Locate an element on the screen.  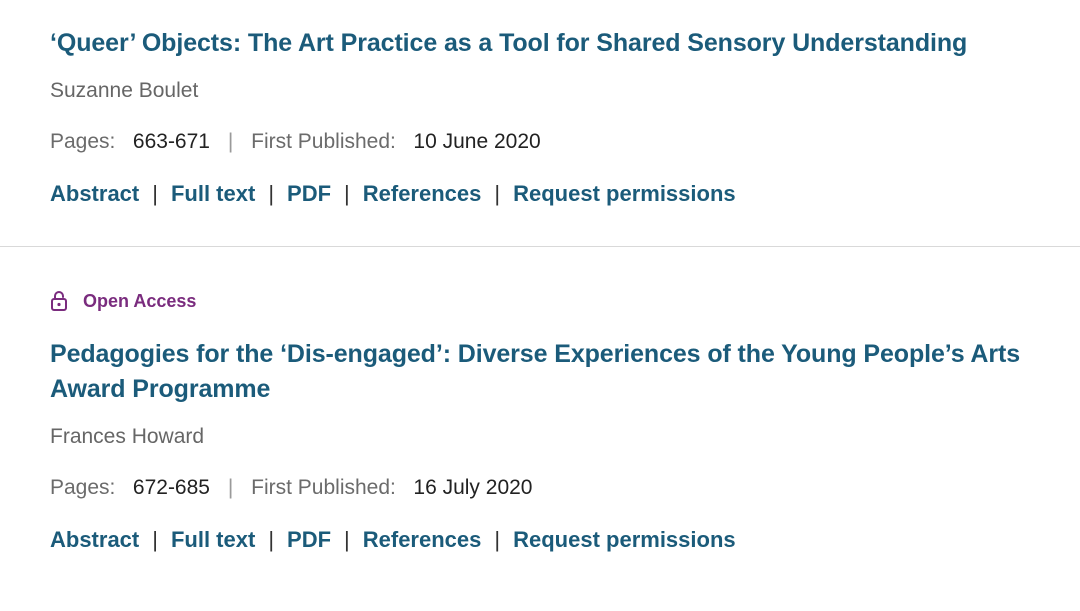
article-author: Frances Howard is located at coordinates (127, 436).